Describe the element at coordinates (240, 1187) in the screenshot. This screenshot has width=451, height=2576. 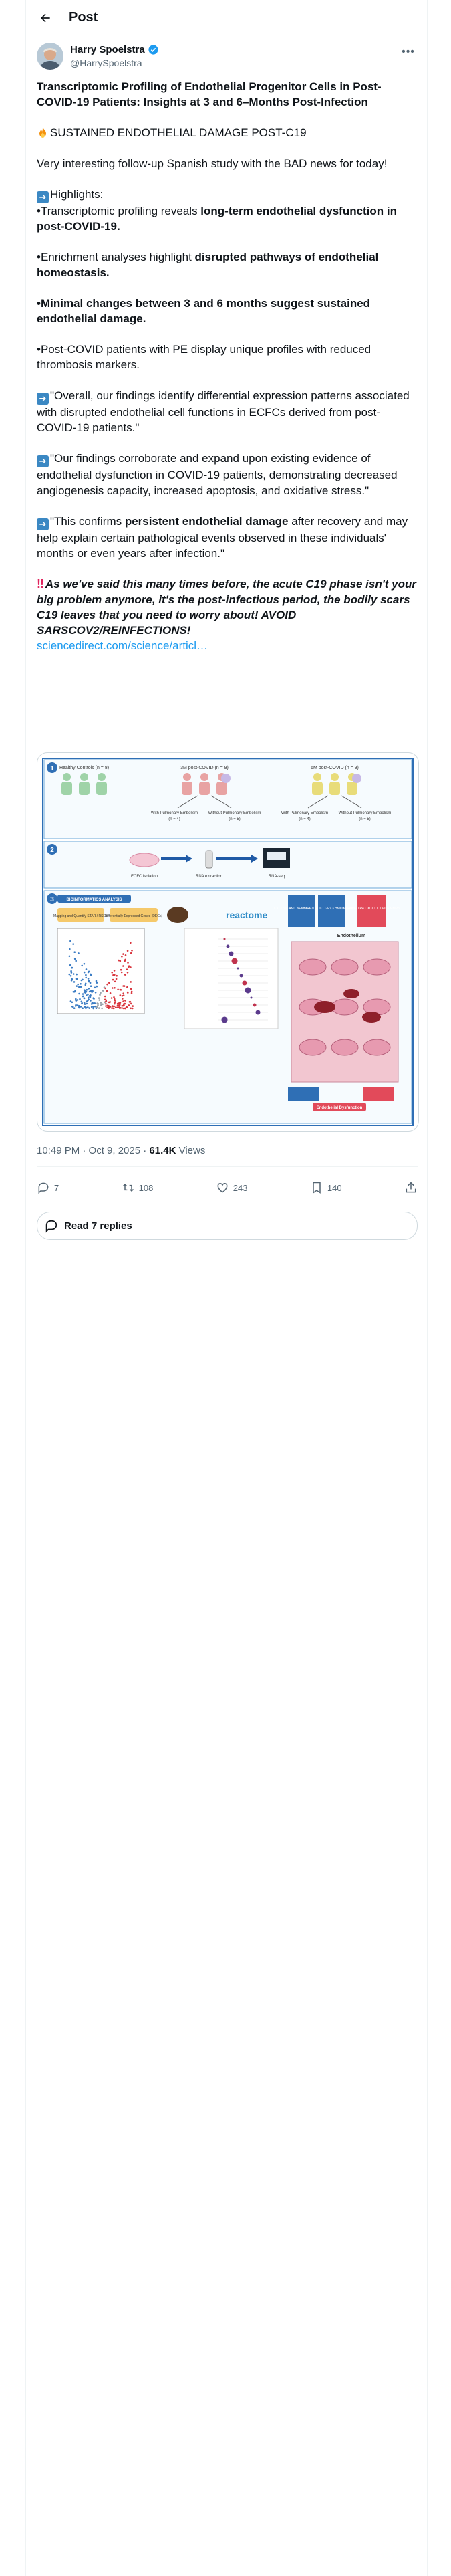
I see `like-count: 243` at that location.